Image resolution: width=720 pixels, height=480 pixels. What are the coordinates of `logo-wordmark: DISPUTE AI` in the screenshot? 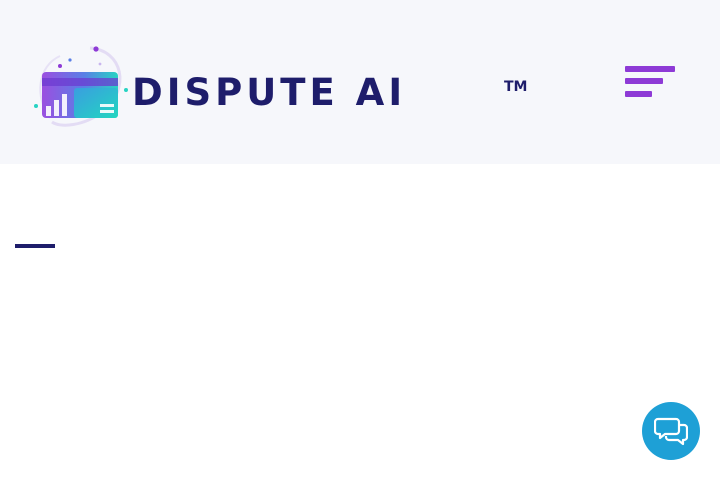 It's located at (269, 92).